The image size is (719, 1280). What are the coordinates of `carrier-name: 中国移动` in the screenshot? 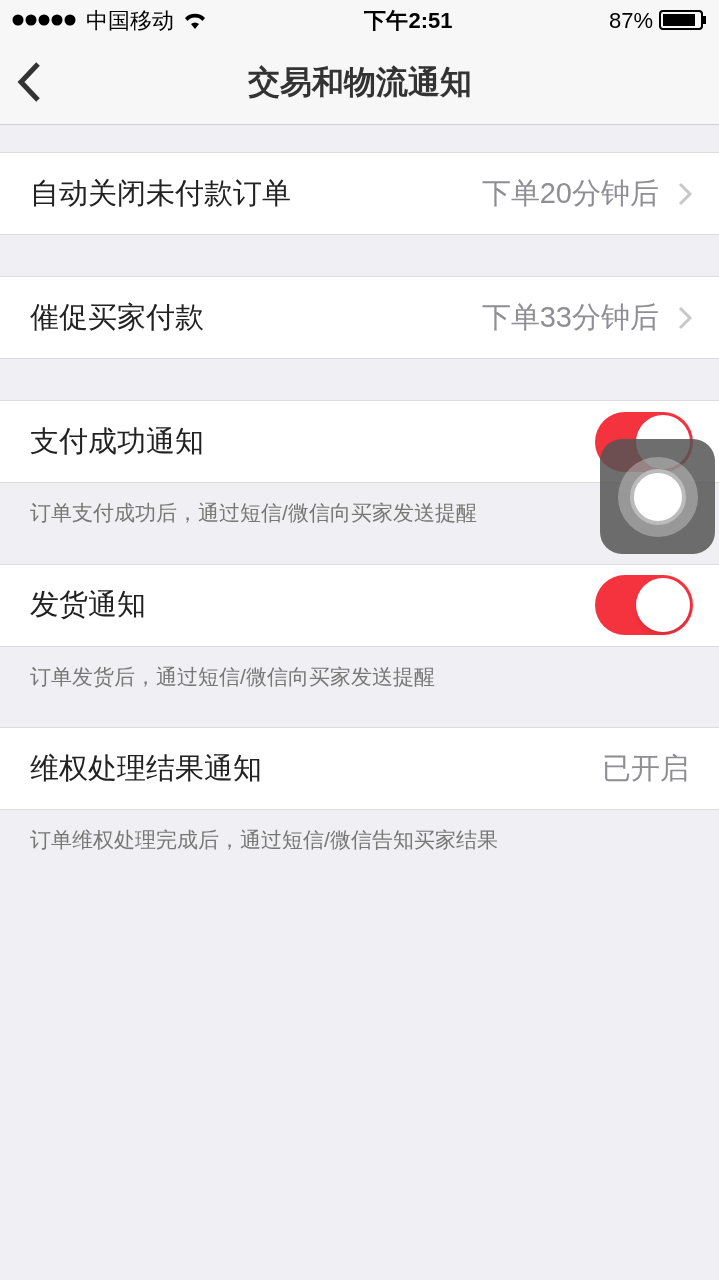 It's located at (130, 20).